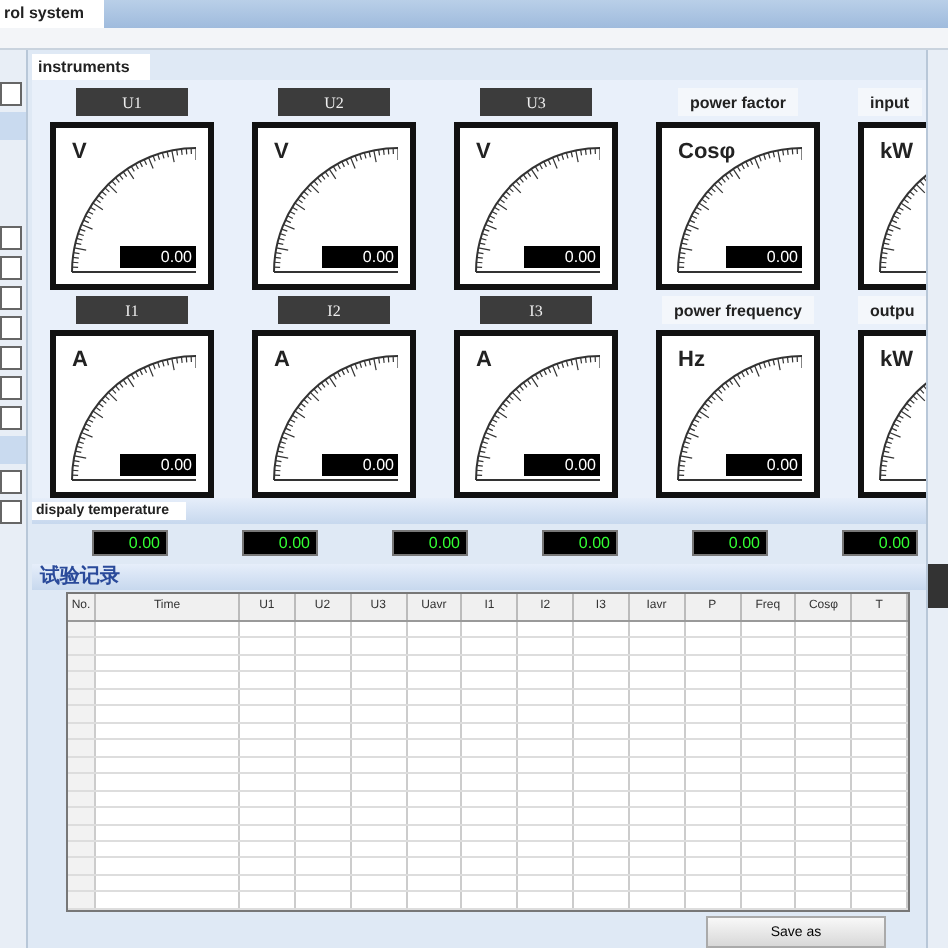 This screenshot has height=948, width=948. Describe the element at coordinates (737, 102) in the screenshot. I see `meter-label: power factor` at that location.